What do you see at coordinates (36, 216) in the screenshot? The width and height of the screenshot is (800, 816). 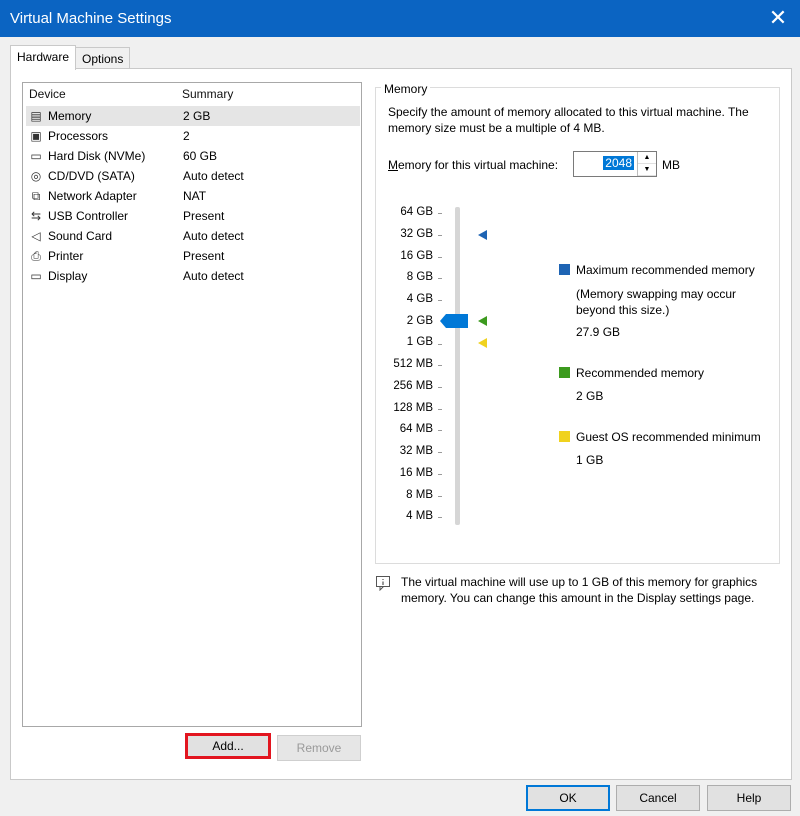 I see `usb-icon: ⇆` at bounding box center [36, 216].